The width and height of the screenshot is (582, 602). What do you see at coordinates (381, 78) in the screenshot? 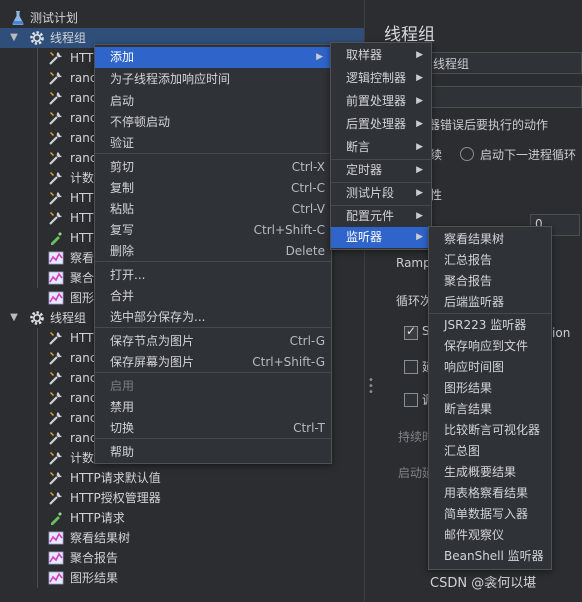
I see `add-submenu-item: 逻辑控制器 ▶` at bounding box center [381, 78].